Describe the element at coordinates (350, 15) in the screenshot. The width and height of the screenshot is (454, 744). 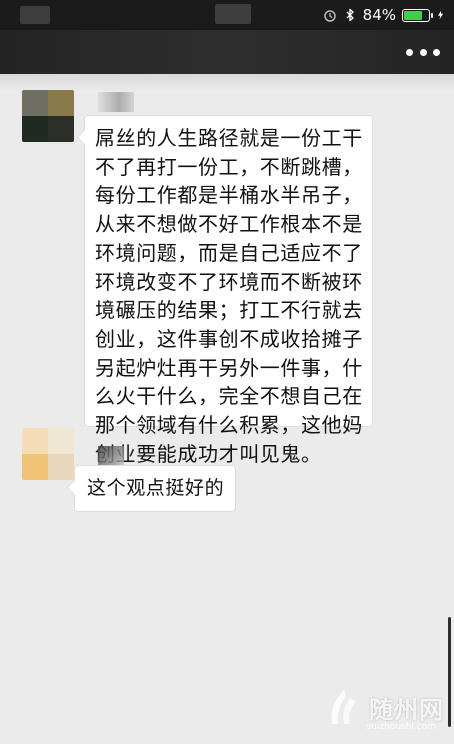
I see `bluetooth-icon` at that location.